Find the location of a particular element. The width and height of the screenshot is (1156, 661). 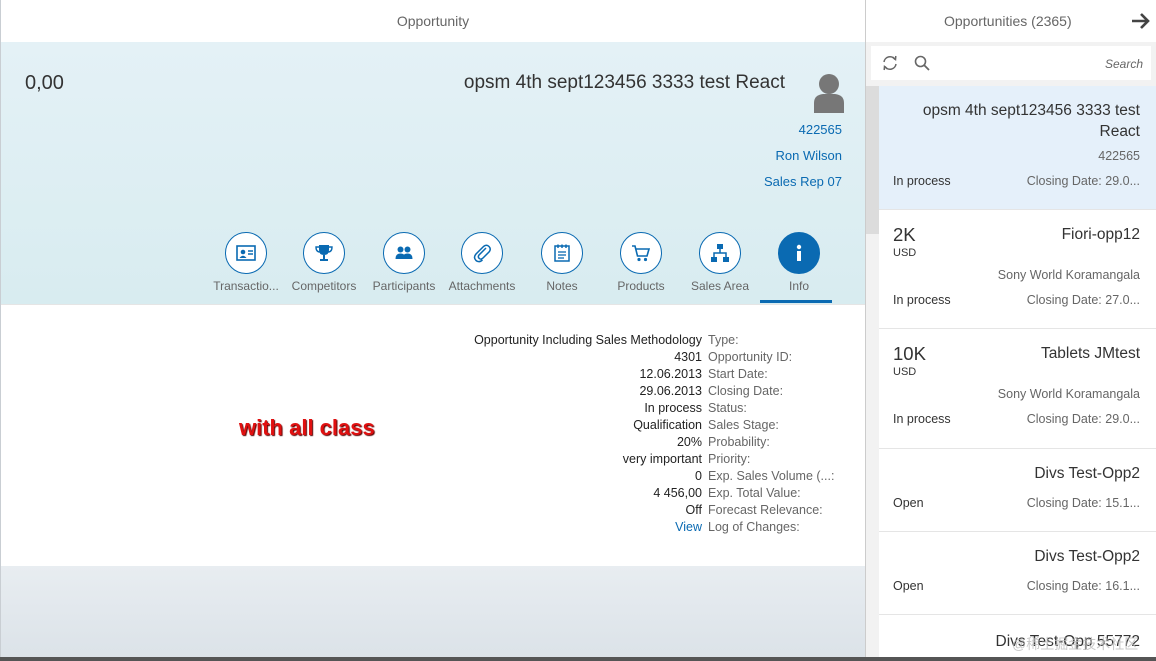

master-header: Opportunities (2365) is located at coordinates (1011, 21).